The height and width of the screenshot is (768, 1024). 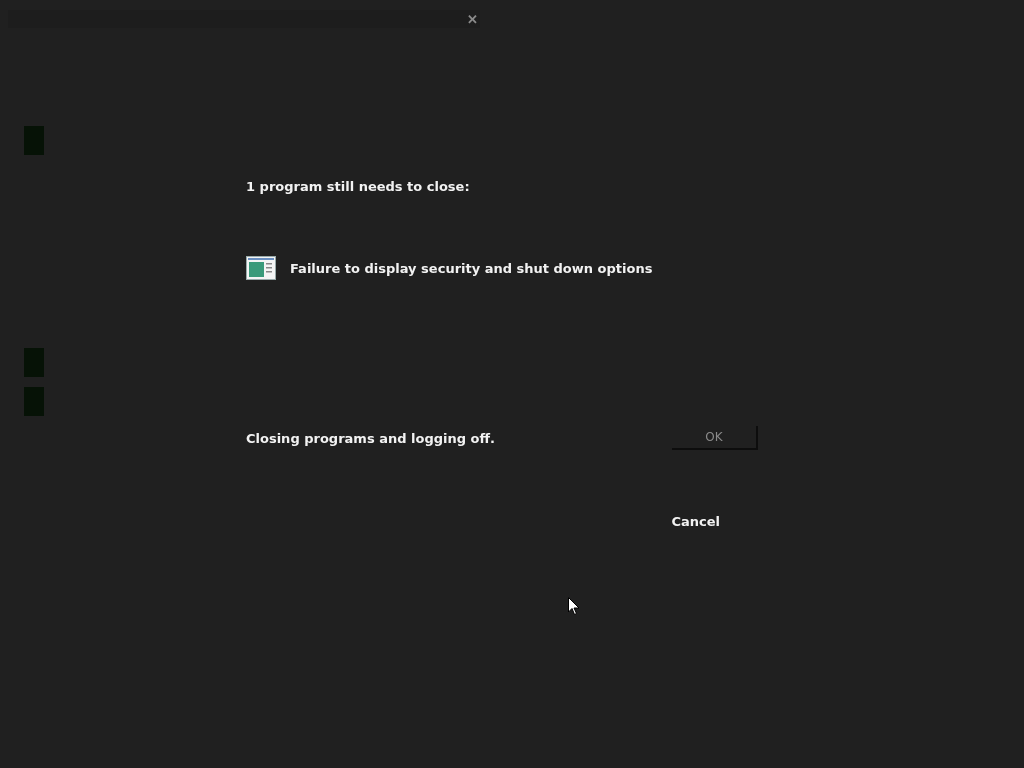 What do you see at coordinates (358, 186) in the screenshot?
I see `message-text: 1 program still needs to close:` at bounding box center [358, 186].